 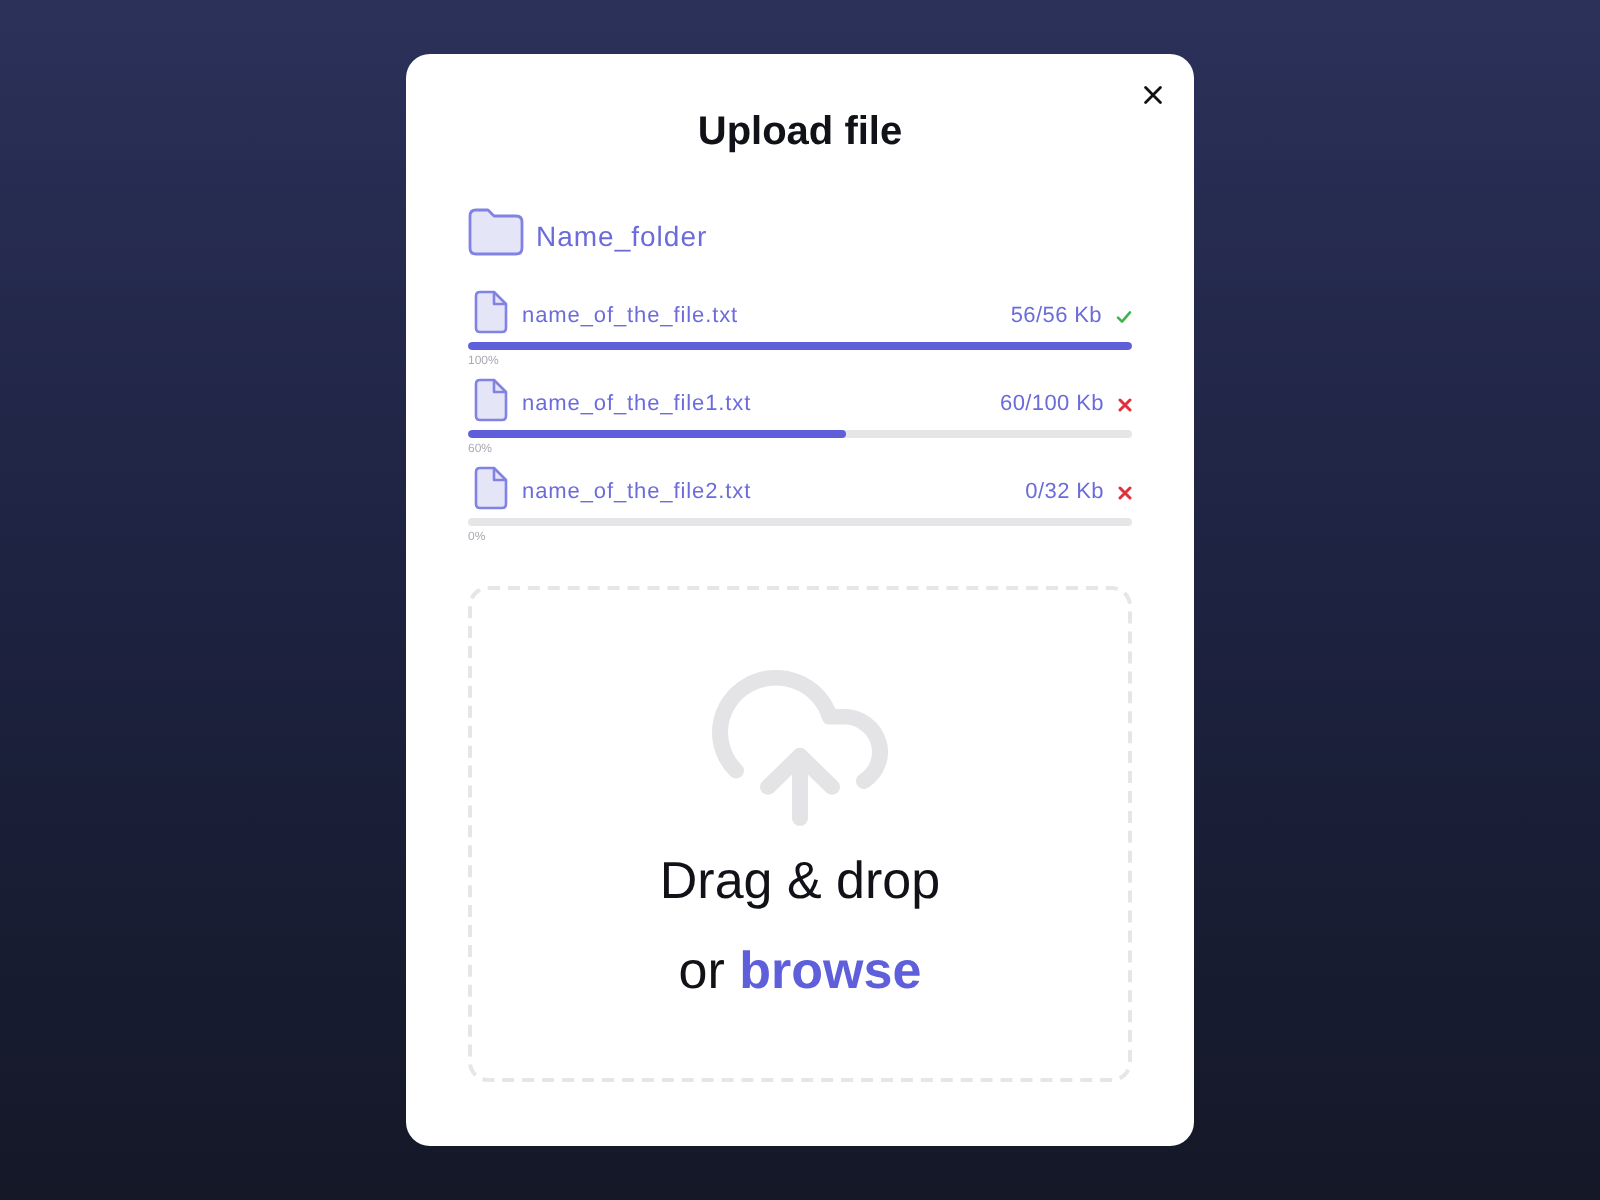 What do you see at coordinates (1056, 316) in the screenshot?
I see `file-size: 56/56 Kb` at bounding box center [1056, 316].